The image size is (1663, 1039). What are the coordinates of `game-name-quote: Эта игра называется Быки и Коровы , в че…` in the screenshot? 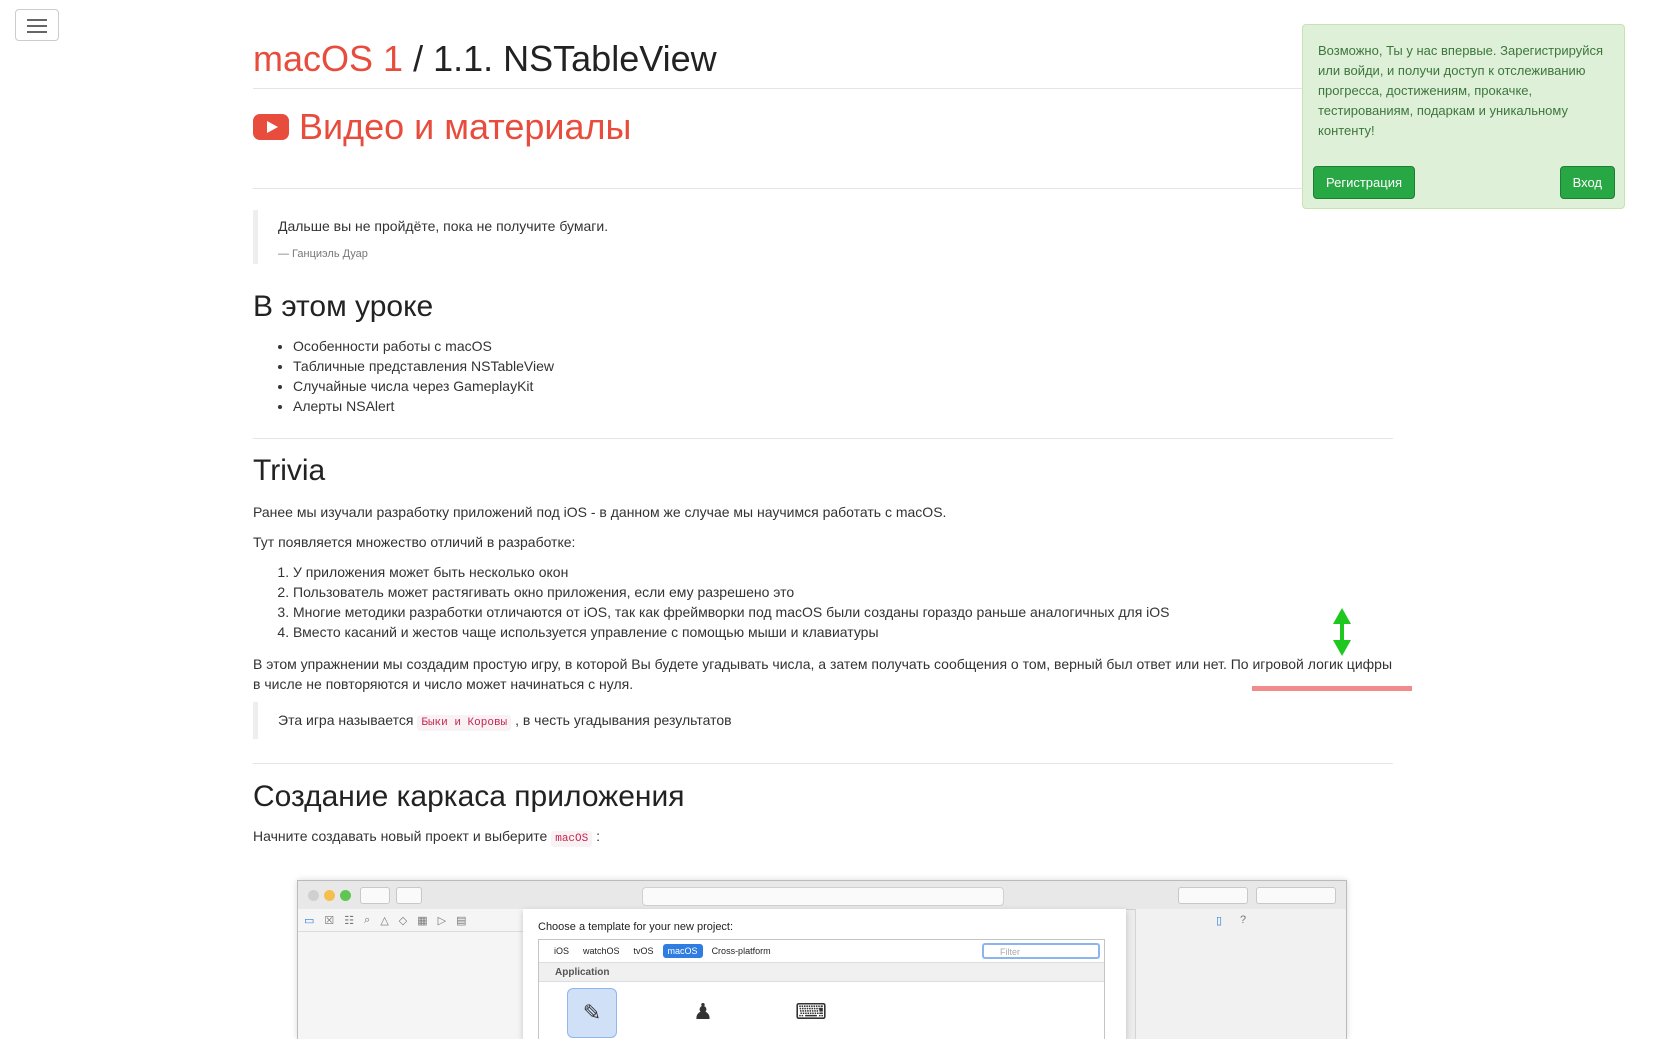 It's located at (492, 720).